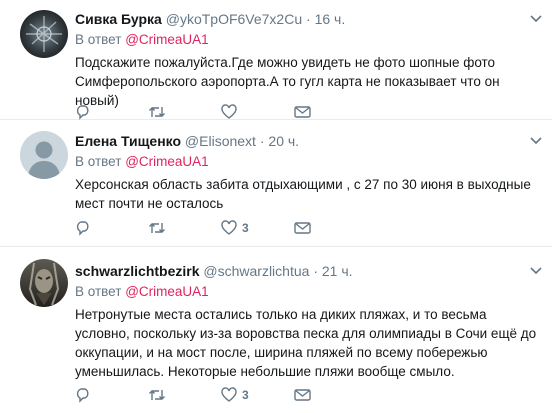 The width and height of the screenshot is (552, 413). Describe the element at coordinates (283, 141) in the screenshot. I see `timestamp: 20 ч.` at that location.